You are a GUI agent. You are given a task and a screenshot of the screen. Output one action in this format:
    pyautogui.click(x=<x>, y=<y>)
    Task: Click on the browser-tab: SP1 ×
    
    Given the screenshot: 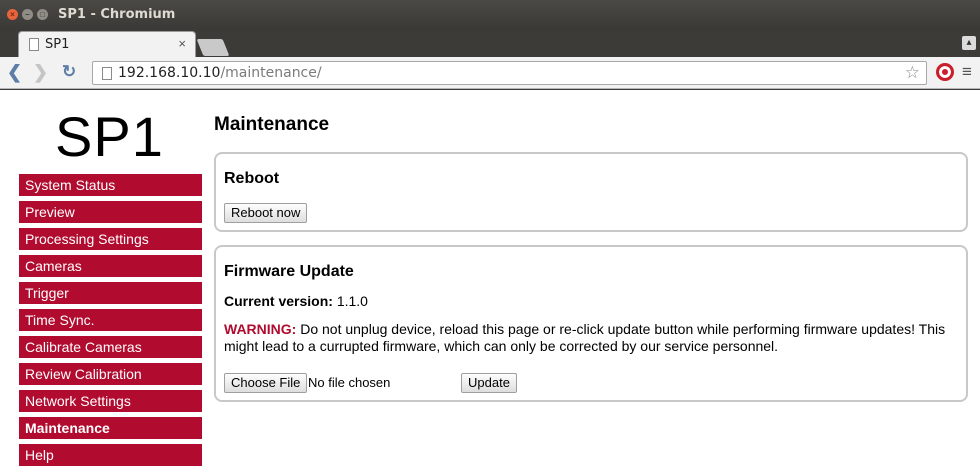 What is the action you would take?
    pyautogui.click(x=107, y=44)
    